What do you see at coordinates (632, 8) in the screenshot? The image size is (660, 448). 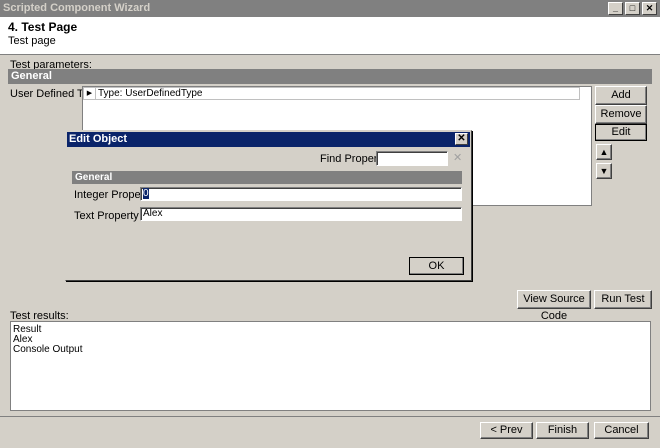 I see `maximize-button: □` at bounding box center [632, 8].